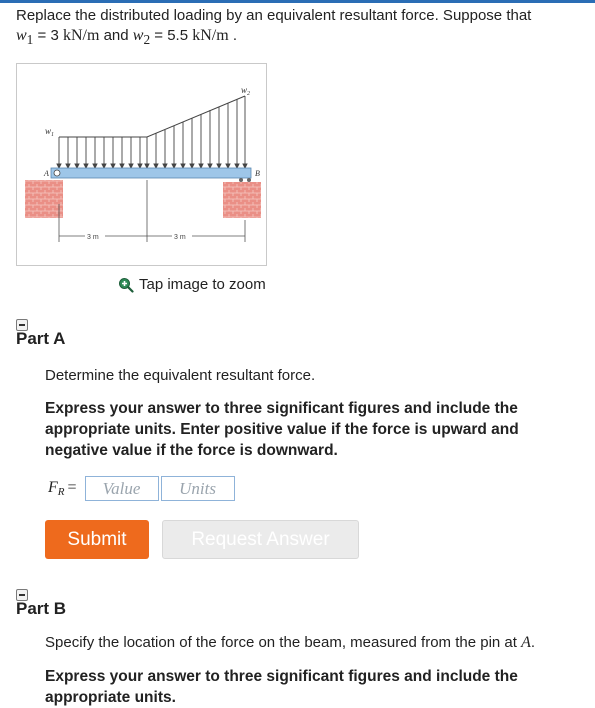 Image resolution: width=595 pixels, height=708 pixels. What do you see at coordinates (116, 35) in the screenshot?
I see `and-text: and` at bounding box center [116, 35].